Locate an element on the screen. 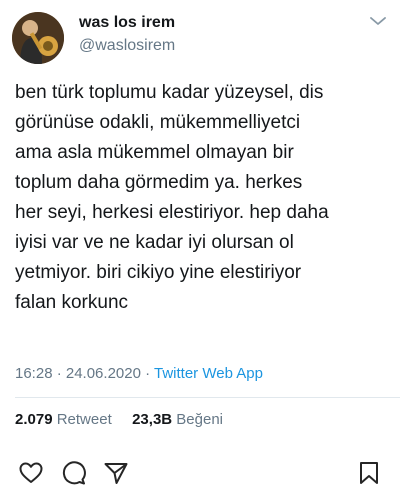 This screenshot has height=498, width=400. tweet-text-line: ben türk toplumu kadar yüzeysel, dis is located at coordinates (169, 92).